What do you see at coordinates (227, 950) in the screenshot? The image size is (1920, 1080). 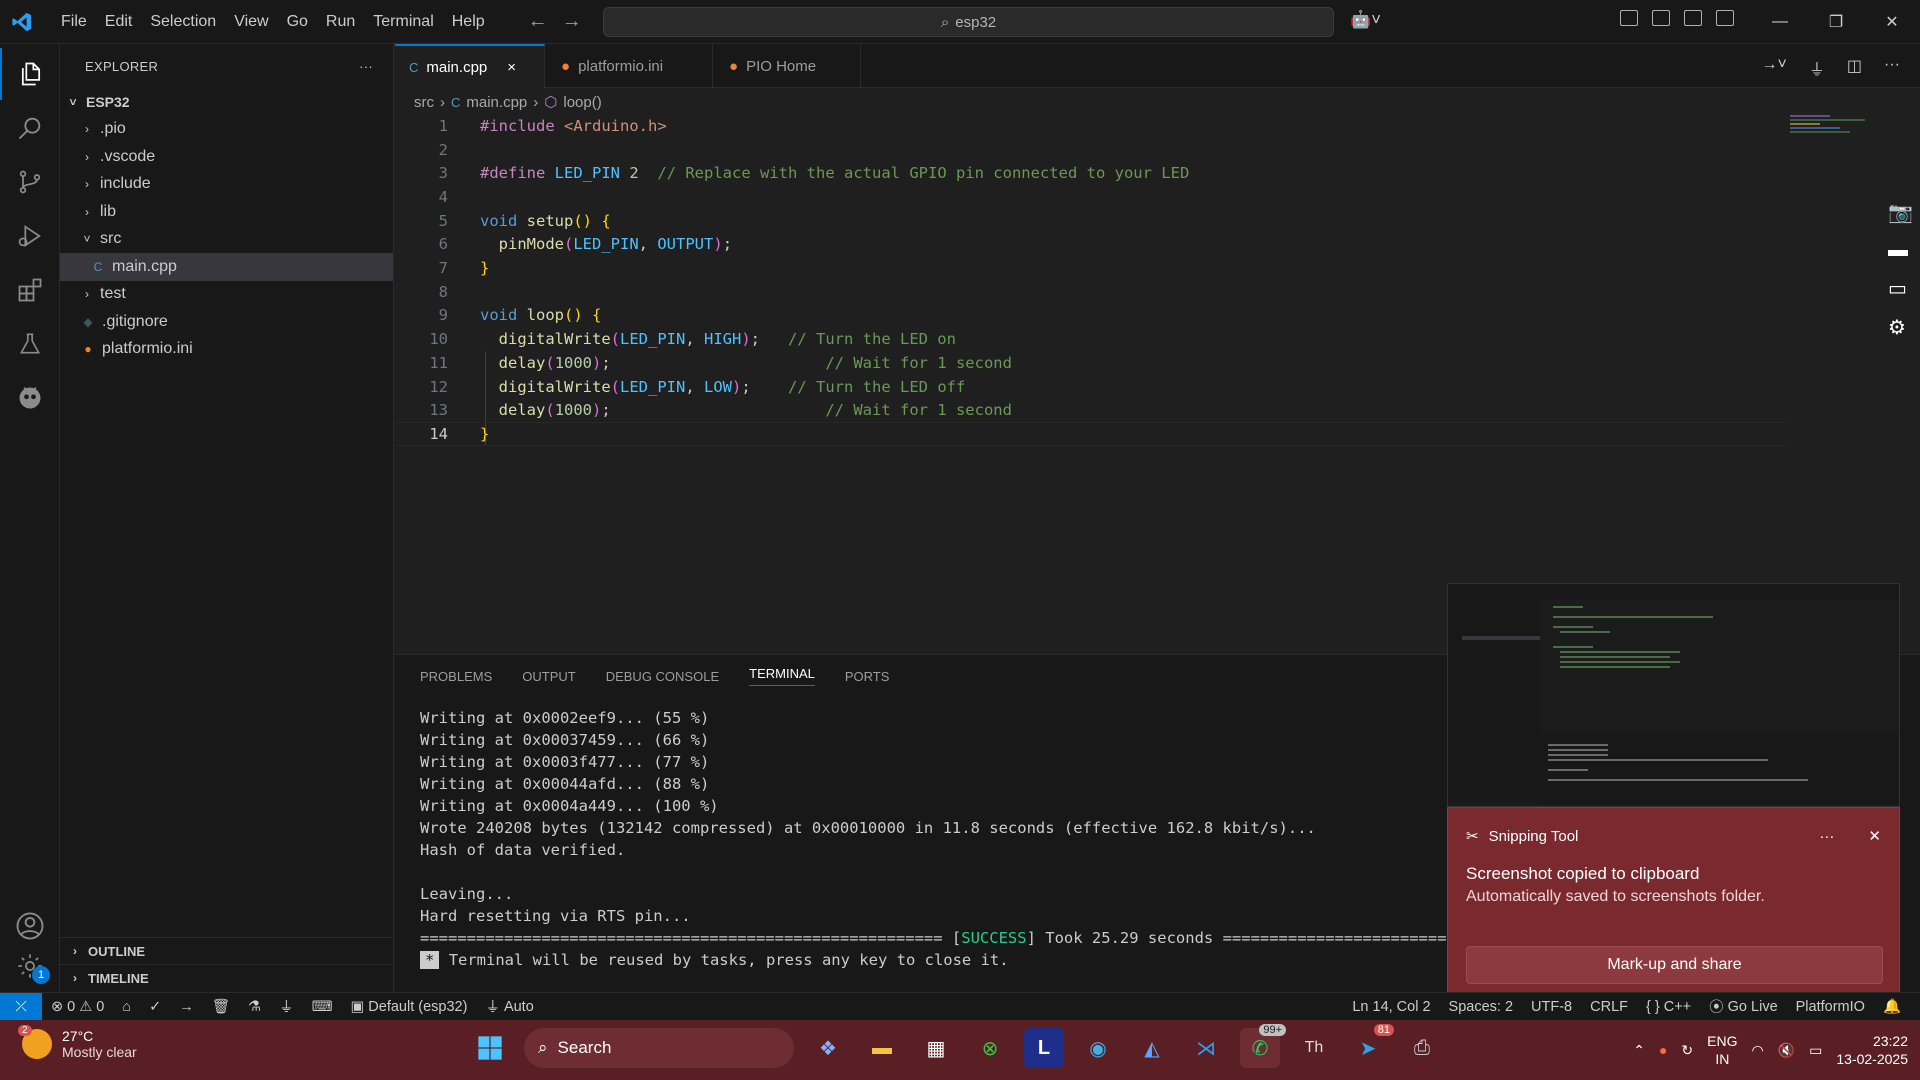 I see `outline-section: › OUTLINE` at bounding box center [227, 950].